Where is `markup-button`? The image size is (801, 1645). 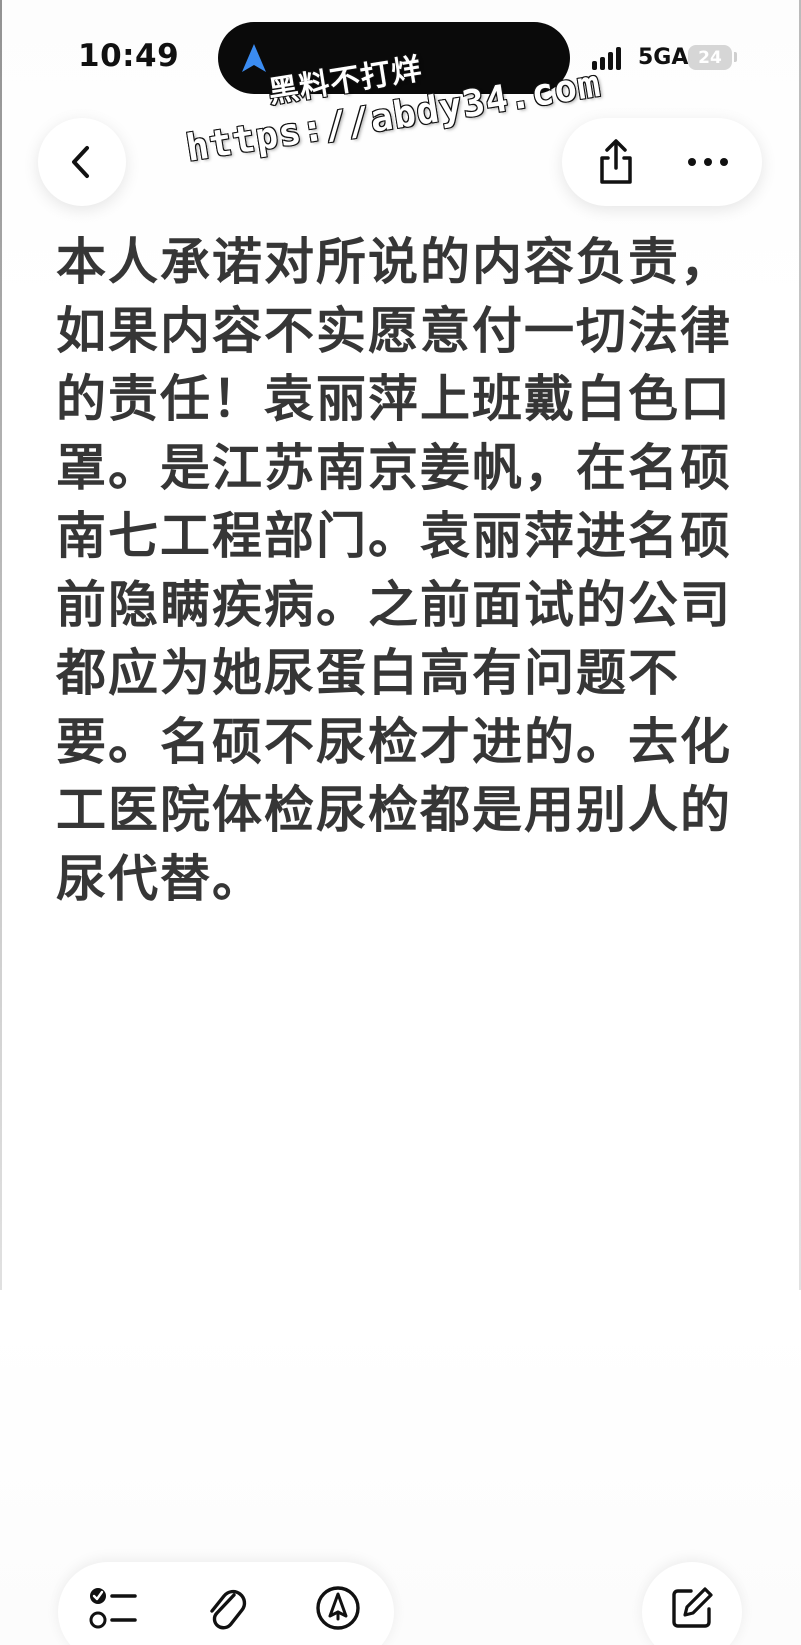 markup-button is located at coordinates (338, 1608).